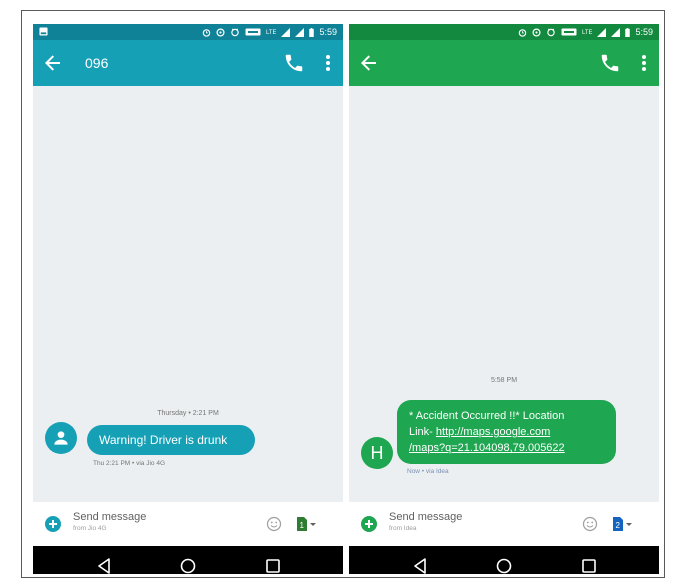  What do you see at coordinates (377, 453) in the screenshot?
I see `avatar: H` at bounding box center [377, 453].